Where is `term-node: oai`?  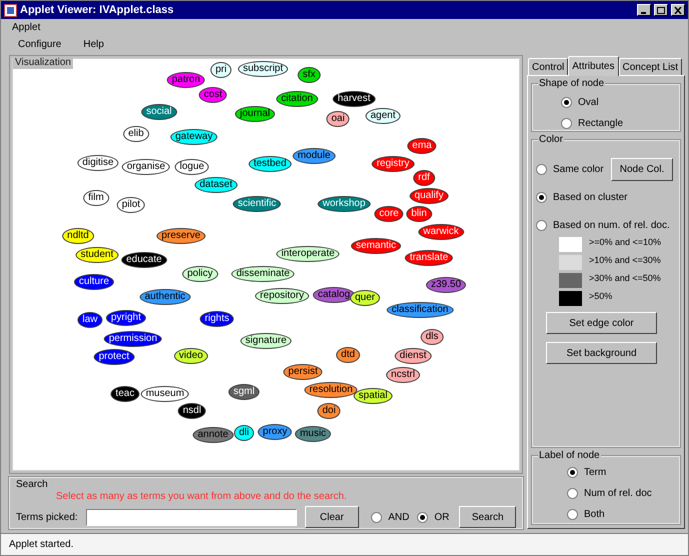
term-node: oai is located at coordinates (338, 119).